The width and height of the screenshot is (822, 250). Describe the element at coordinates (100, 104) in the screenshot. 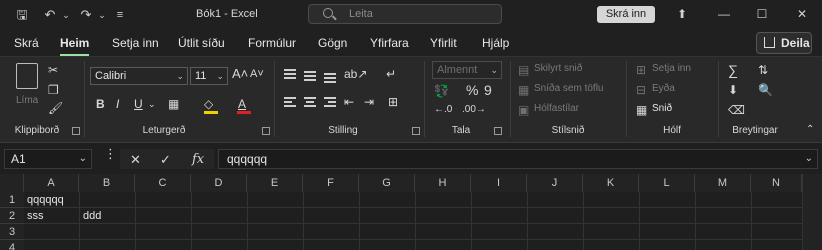

I see `bold-icon: B` at that location.